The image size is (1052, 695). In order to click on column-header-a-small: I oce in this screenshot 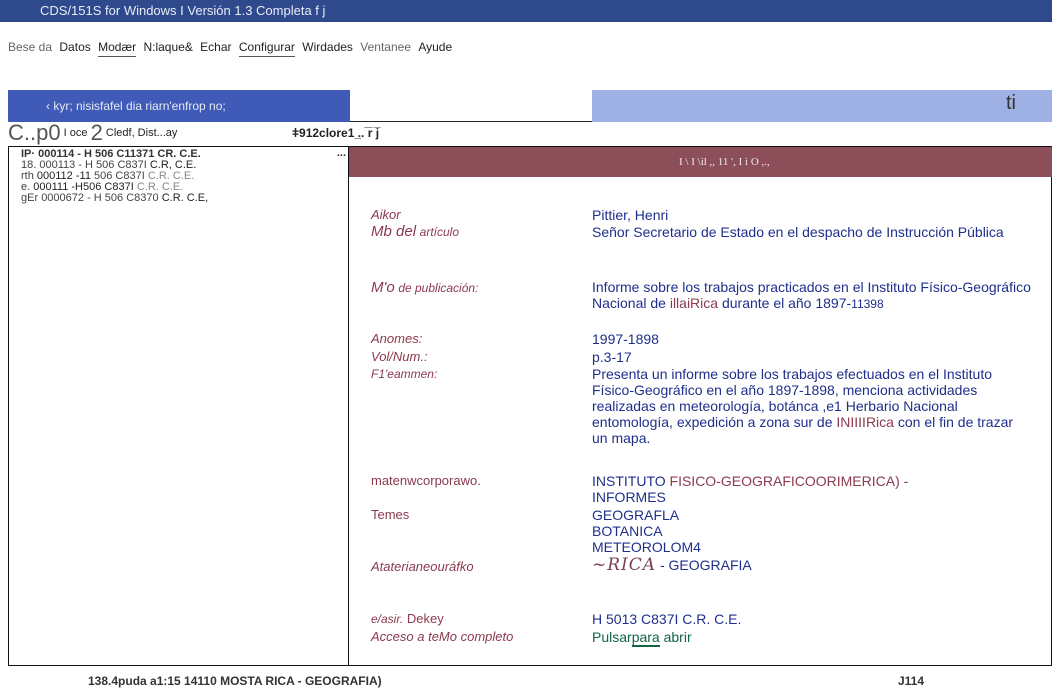, I will do `click(75, 133)`.